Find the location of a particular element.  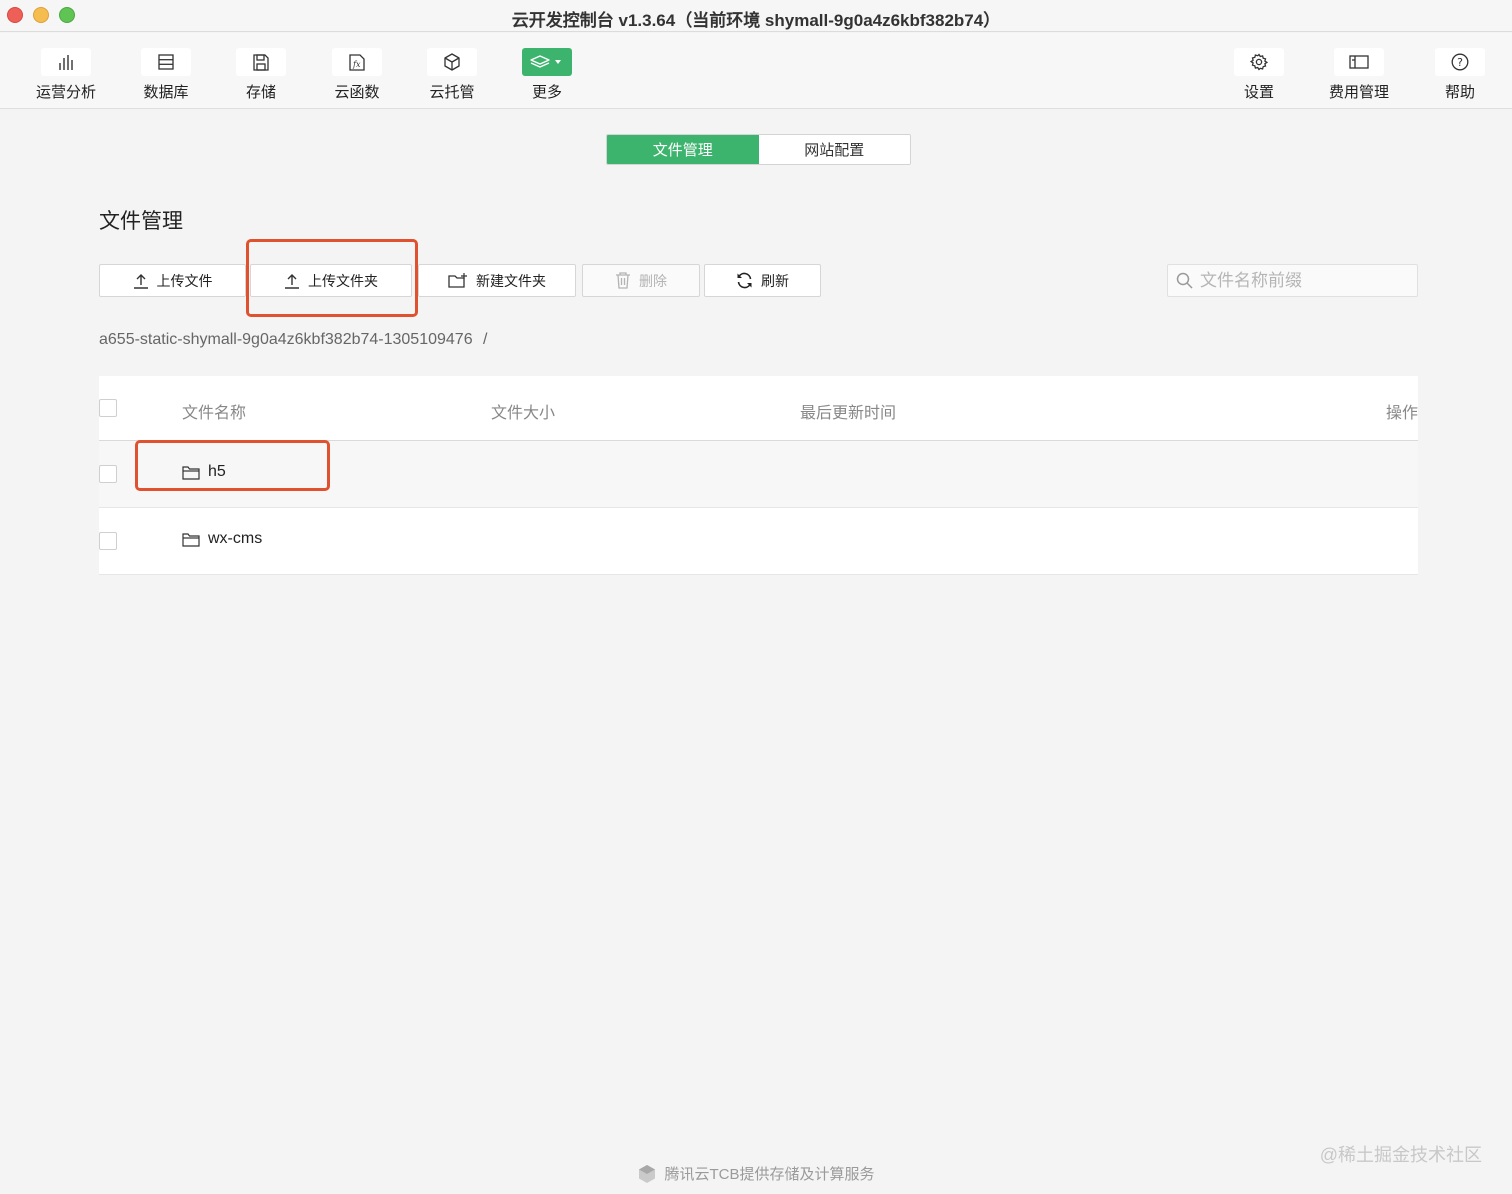

toolbar-label: 云函数 is located at coordinates (357, 92).